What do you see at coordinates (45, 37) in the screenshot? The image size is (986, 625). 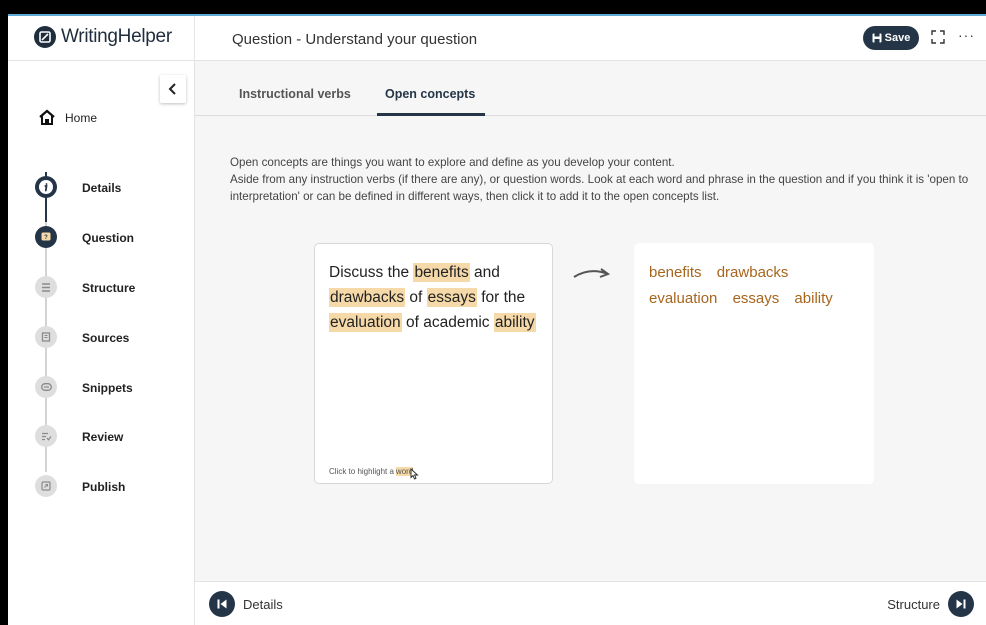 I see `logo-icon` at bounding box center [45, 37].